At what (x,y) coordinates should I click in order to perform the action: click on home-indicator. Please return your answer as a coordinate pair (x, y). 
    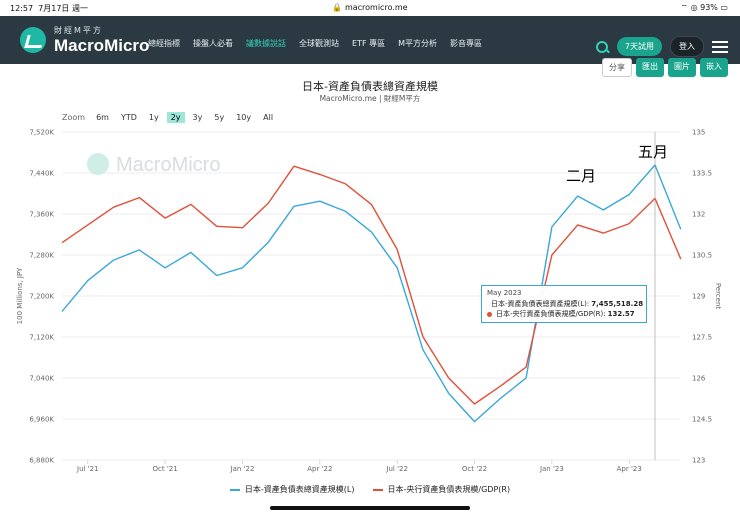
    Looking at the image, I should click on (370, 508).